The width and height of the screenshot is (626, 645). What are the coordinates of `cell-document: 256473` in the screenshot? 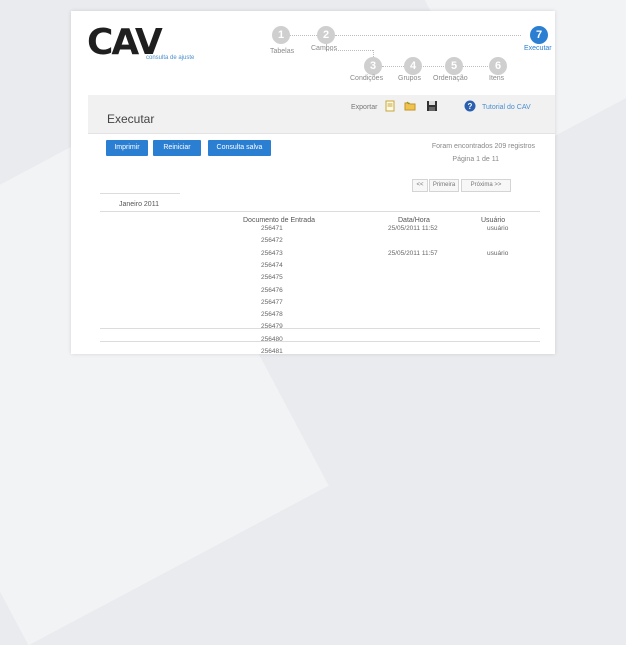 It's located at (272, 253).